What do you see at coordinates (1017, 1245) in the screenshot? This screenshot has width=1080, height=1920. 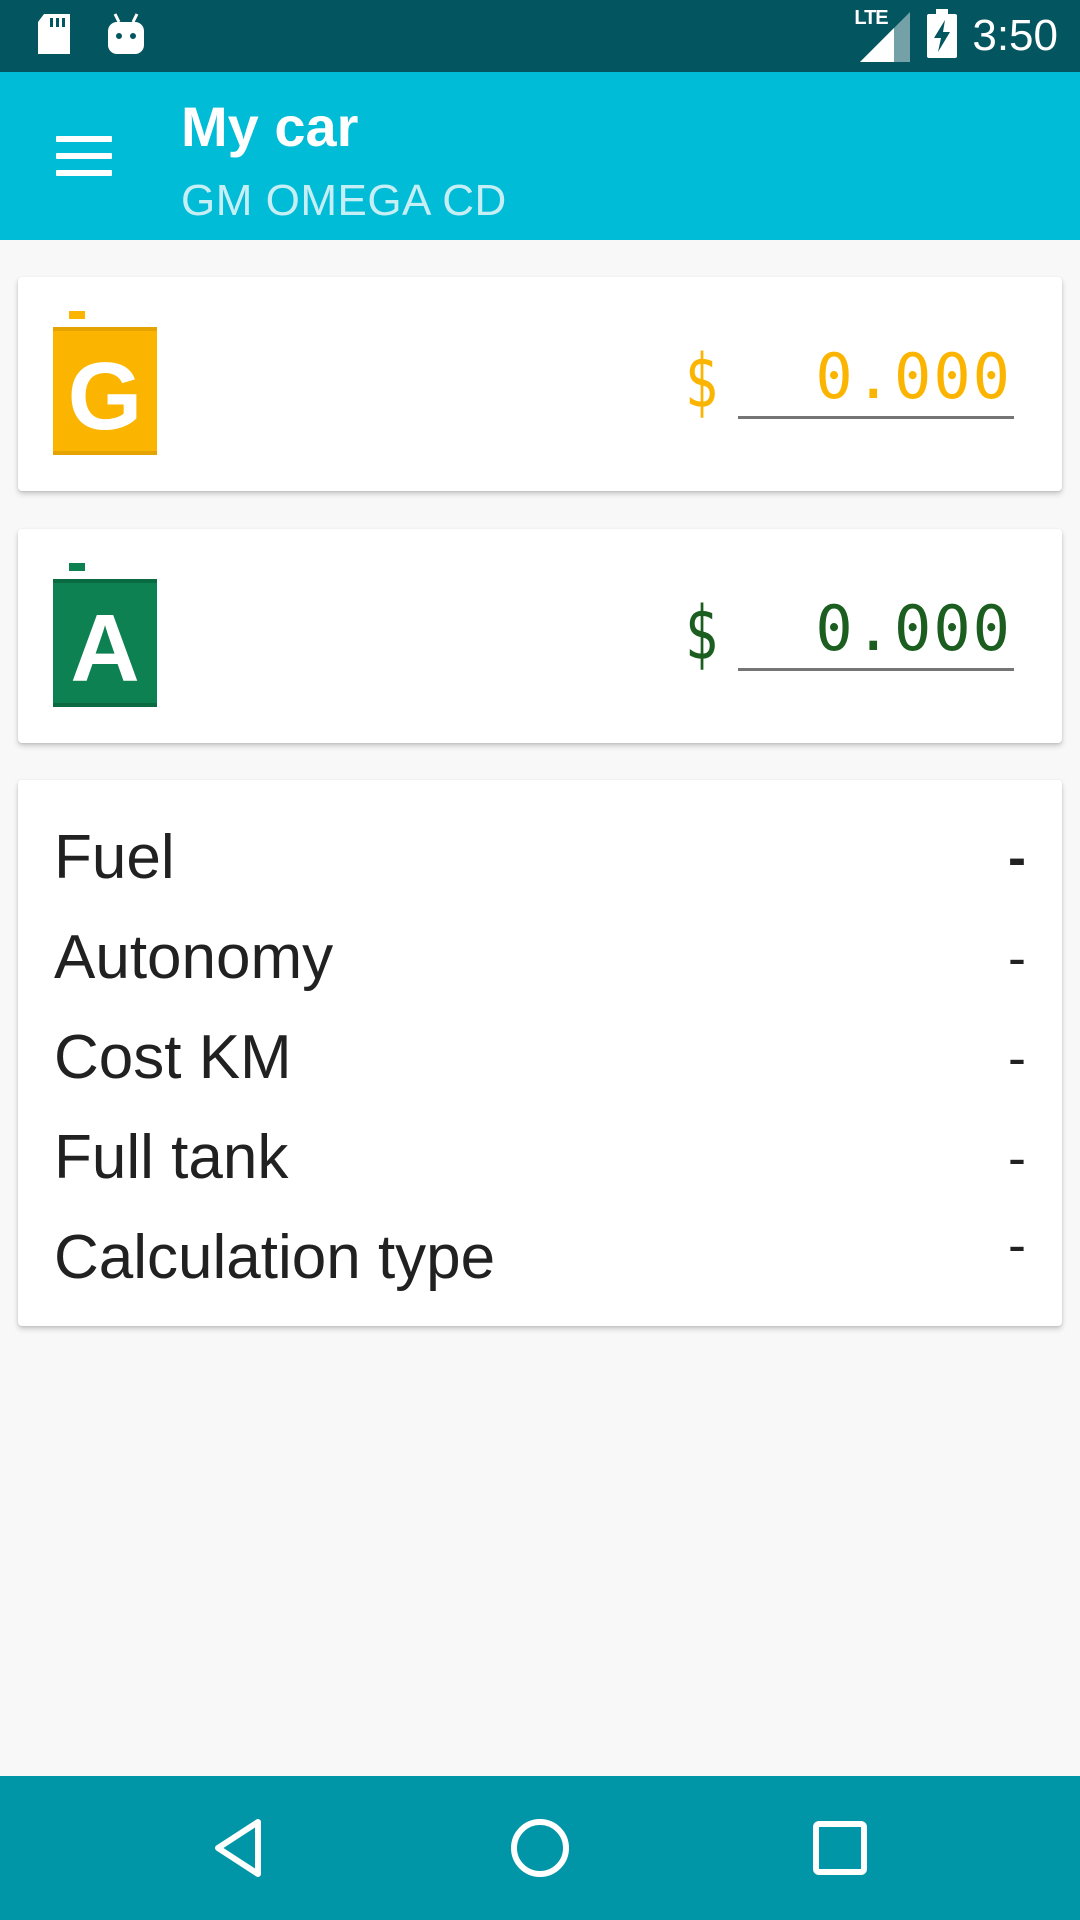 I see `info-value-calculation-type: -` at bounding box center [1017, 1245].